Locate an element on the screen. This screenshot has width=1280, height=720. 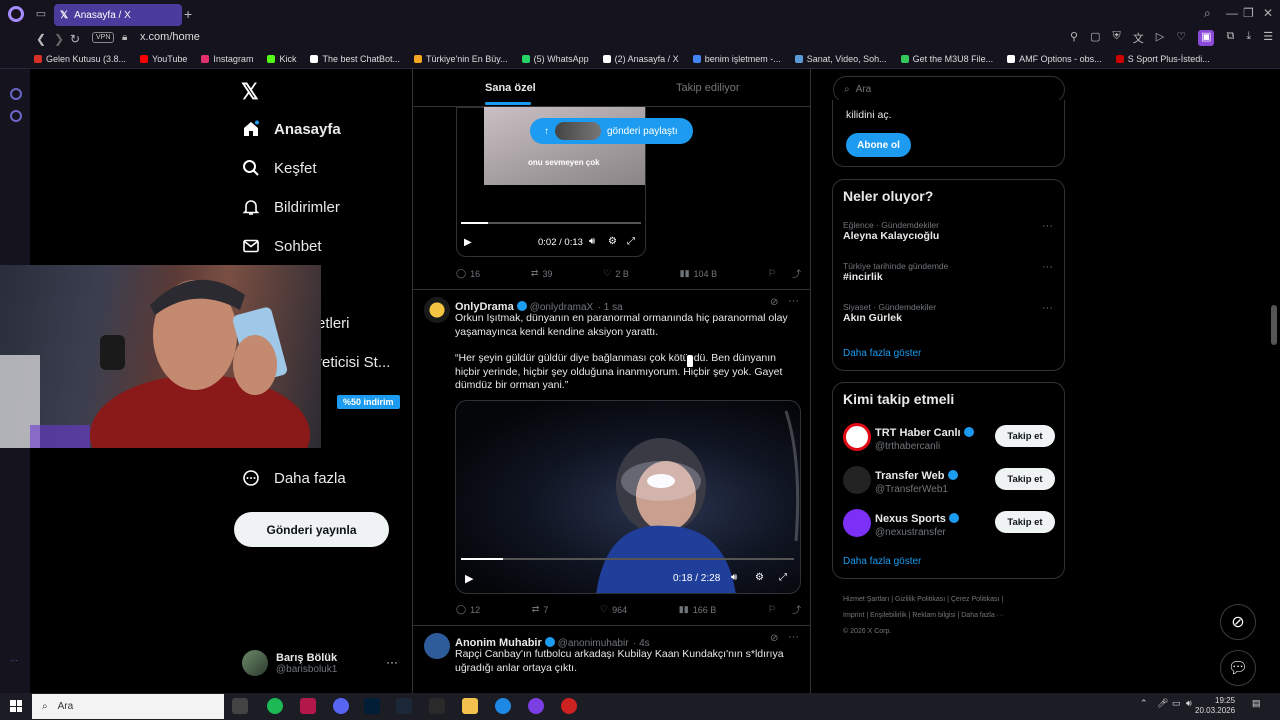
views-button: ▮▮ 104 B is located at coordinates (698, 273).